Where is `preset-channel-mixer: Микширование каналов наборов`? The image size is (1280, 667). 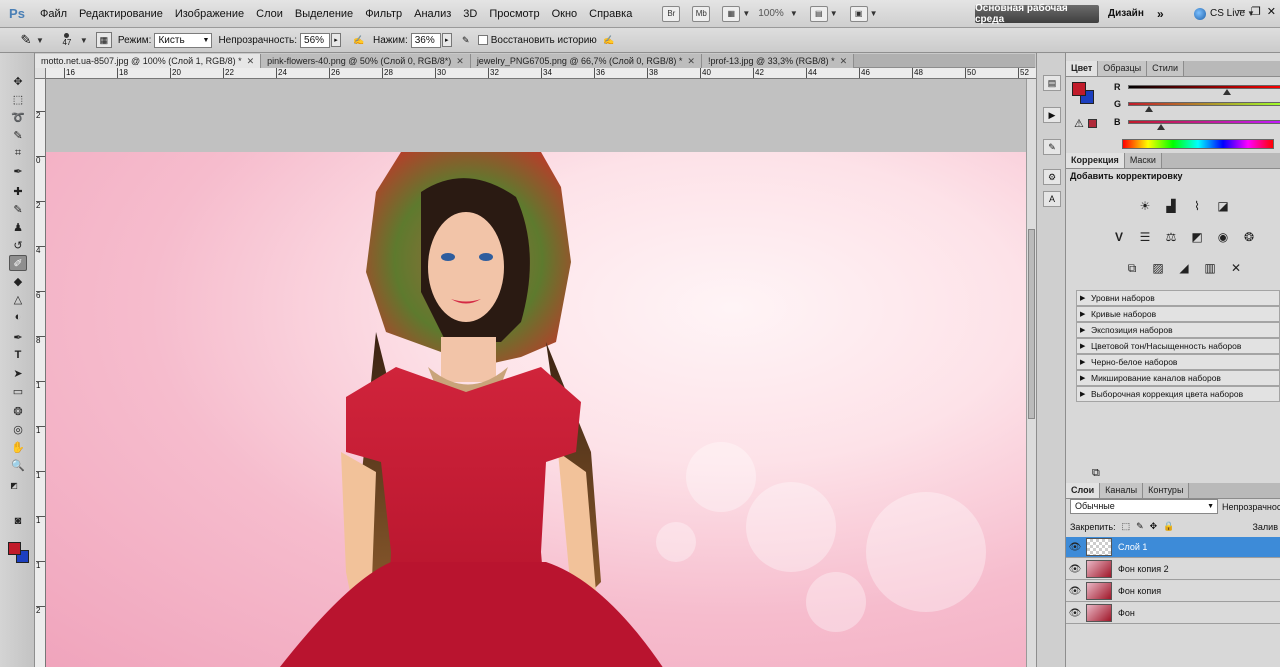
preset-channel-mixer: Микширование каналов наборов is located at coordinates (1178, 378).